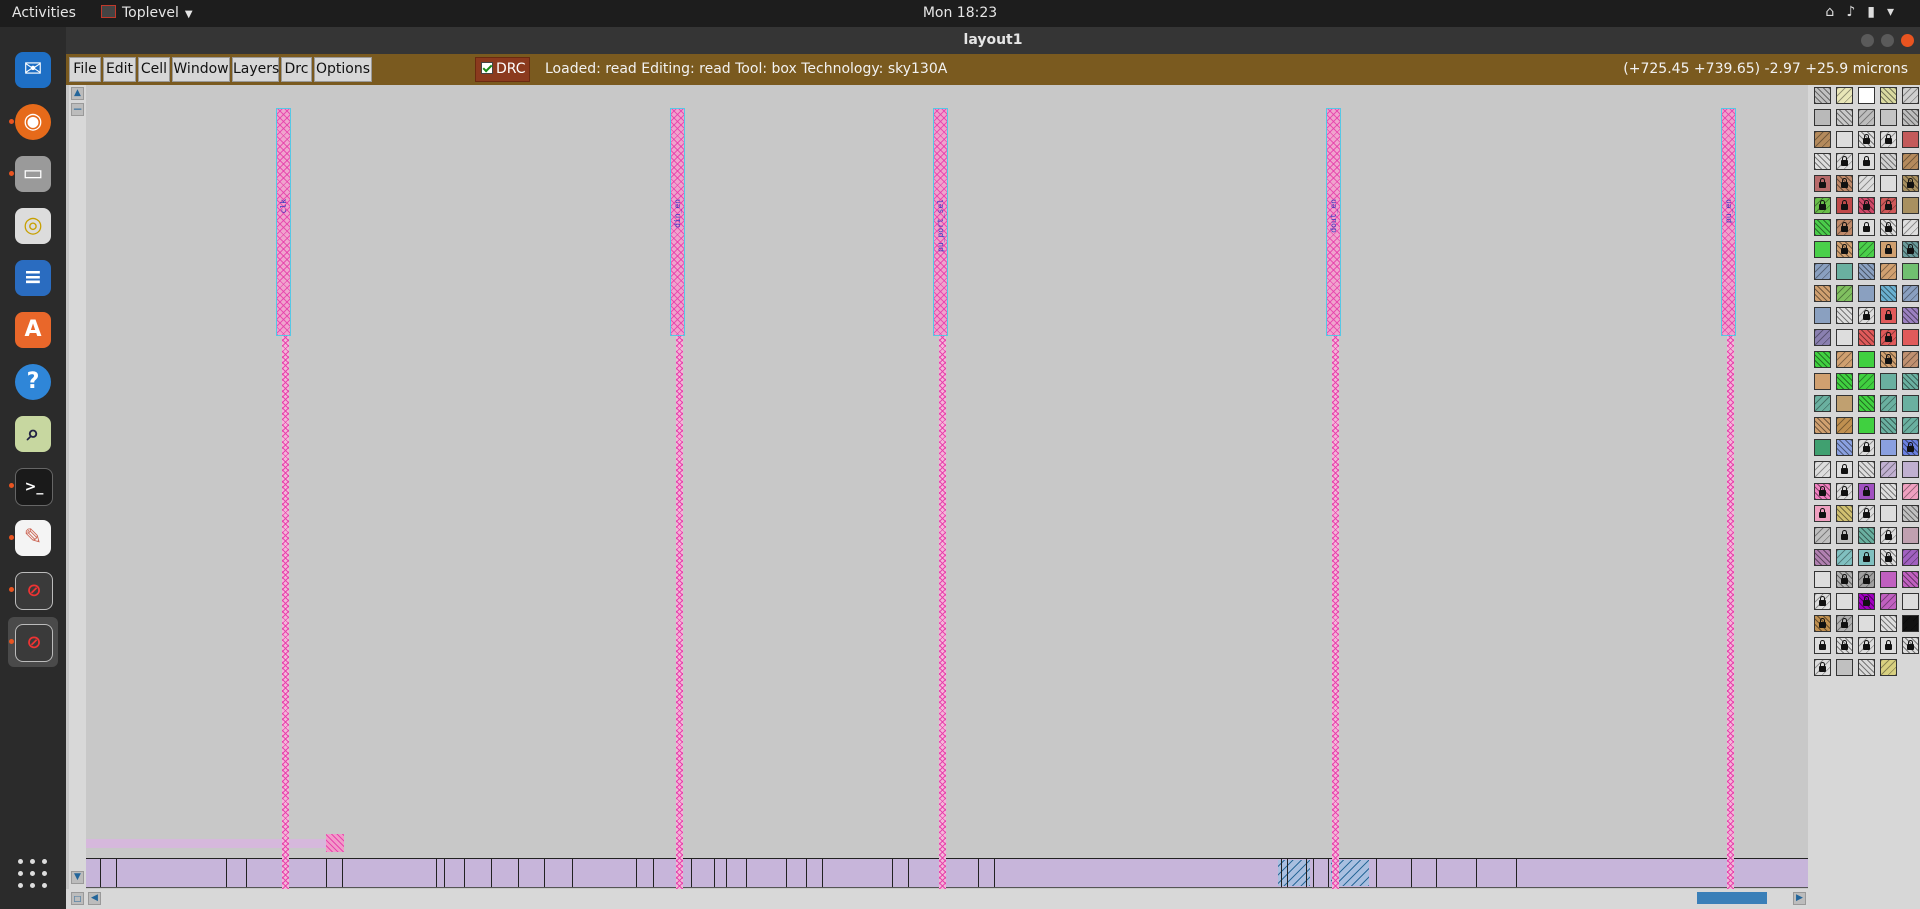 This screenshot has height=909, width=1920. Describe the element at coordinates (33, 70) in the screenshot. I see `dock-thunderbird: ✉` at that location.